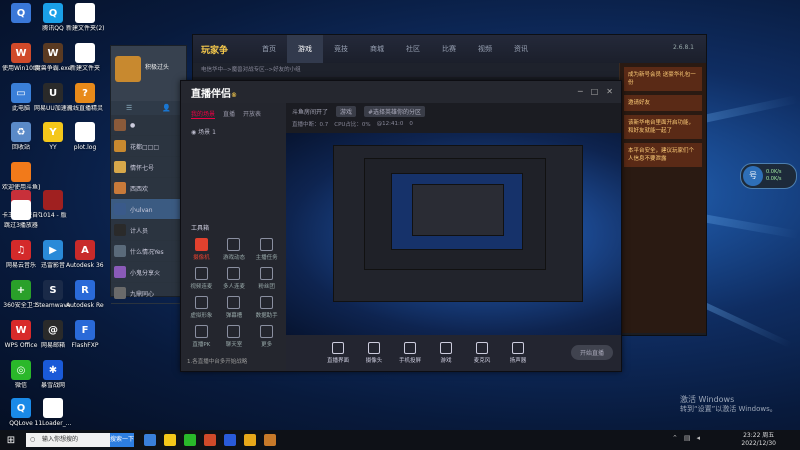 Image resolution: width=800 pixels, height=450 pixels. What do you see at coordinates (595, 91) in the screenshot?
I see `maximize-icon: □` at bounding box center [595, 91].